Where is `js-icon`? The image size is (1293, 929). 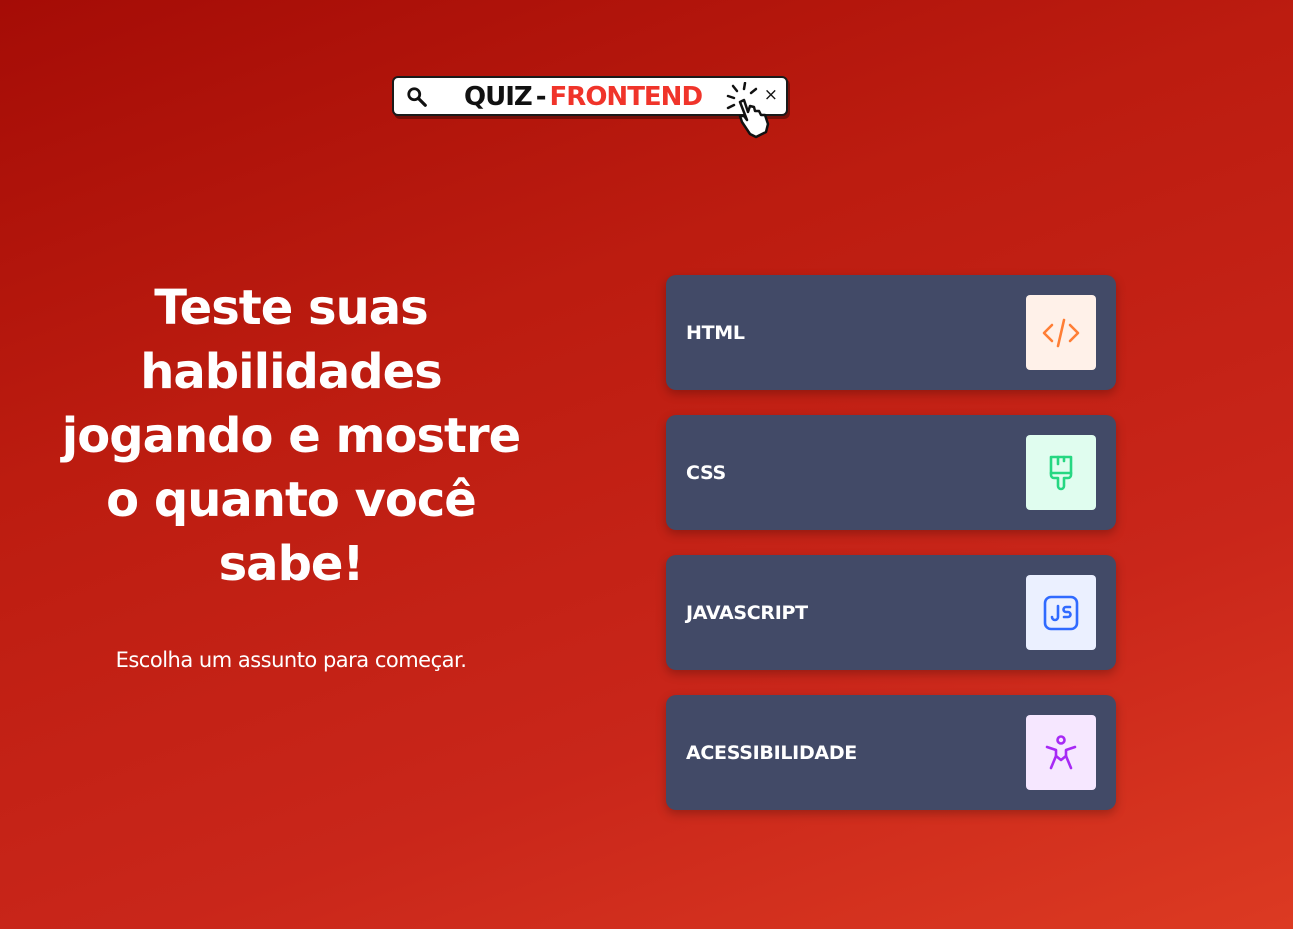
js-icon is located at coordinates (1061, 612).